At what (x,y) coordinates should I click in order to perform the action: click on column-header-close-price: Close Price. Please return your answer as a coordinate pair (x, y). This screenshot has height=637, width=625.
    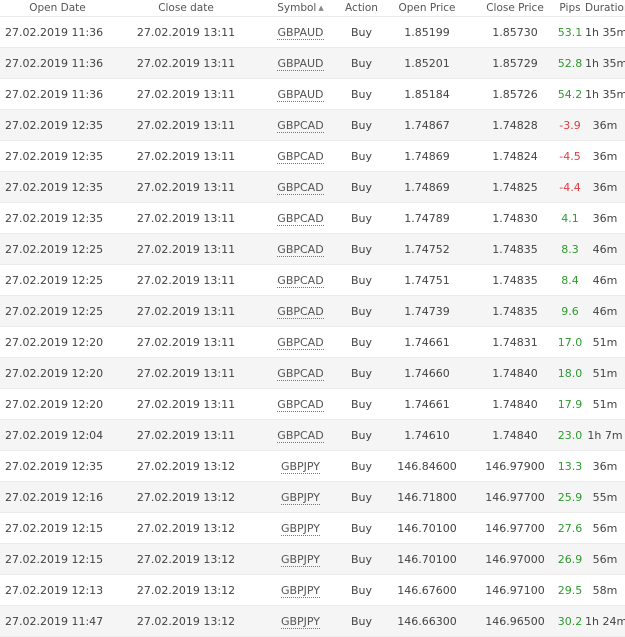
    Looking at the image, I should click on (515, 8).